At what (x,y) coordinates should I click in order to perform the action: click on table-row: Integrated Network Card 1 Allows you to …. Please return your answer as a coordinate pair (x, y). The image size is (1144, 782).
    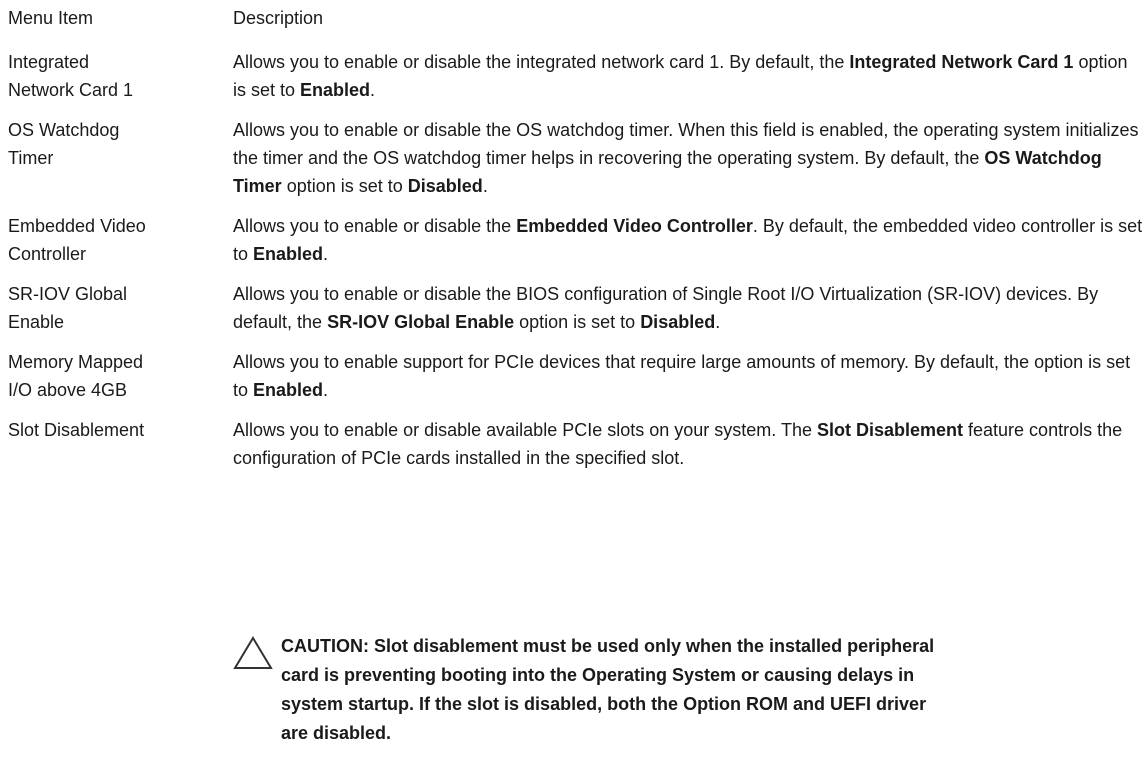
    Looking at the image, I should click on (576, 76).